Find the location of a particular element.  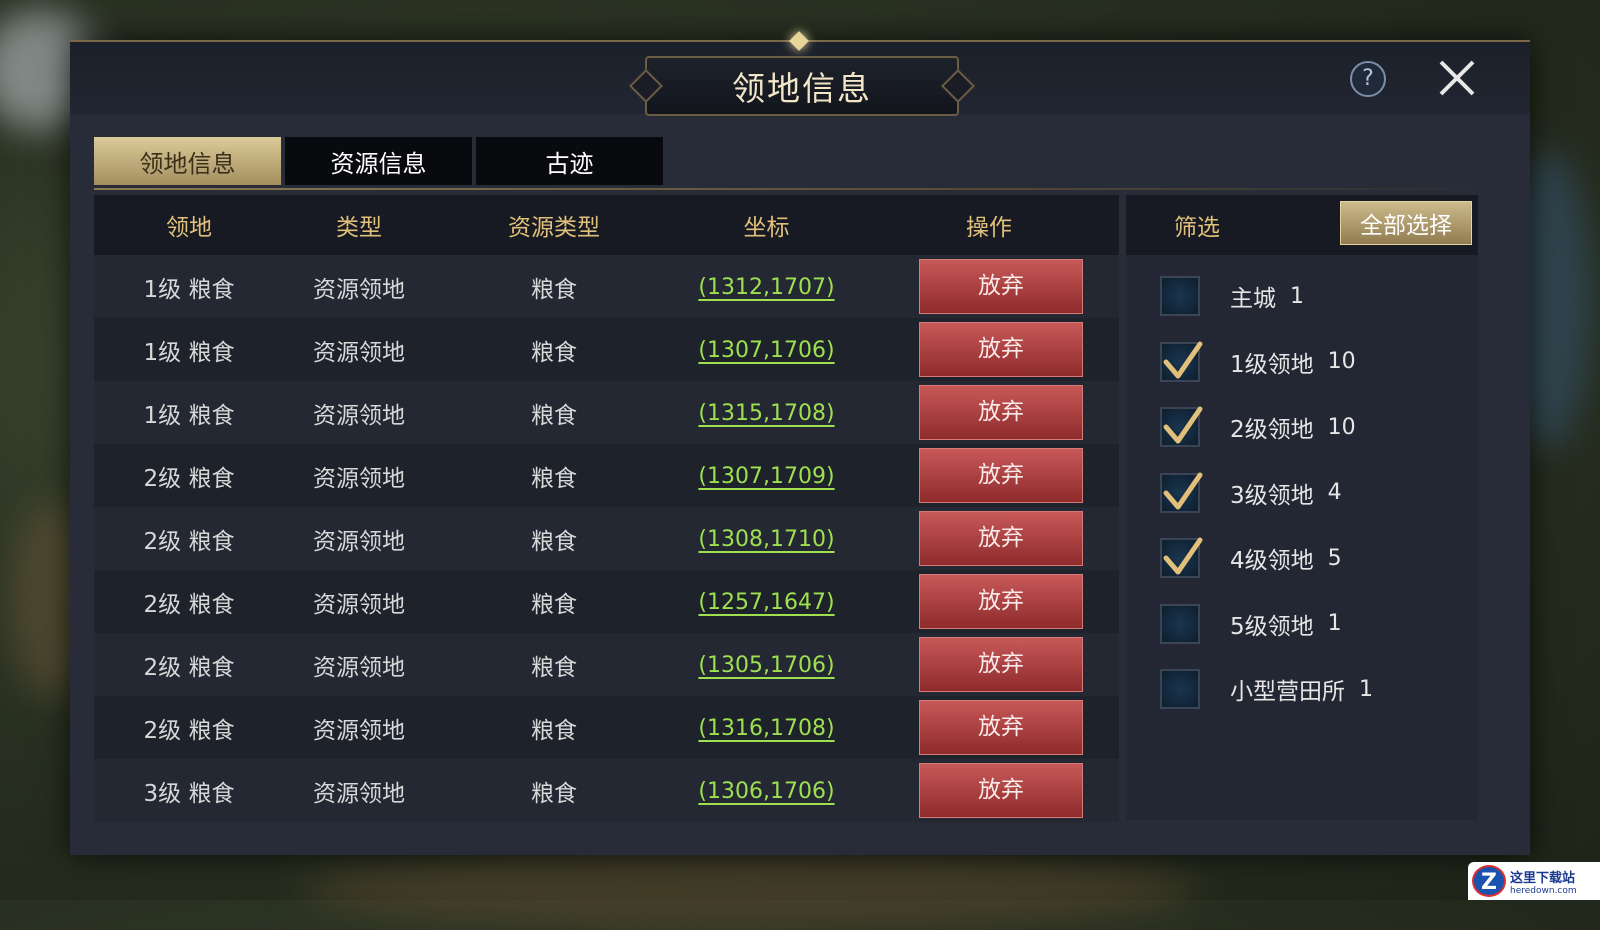

header-coordinates: 坐标 is located at coordinates (766, 228).